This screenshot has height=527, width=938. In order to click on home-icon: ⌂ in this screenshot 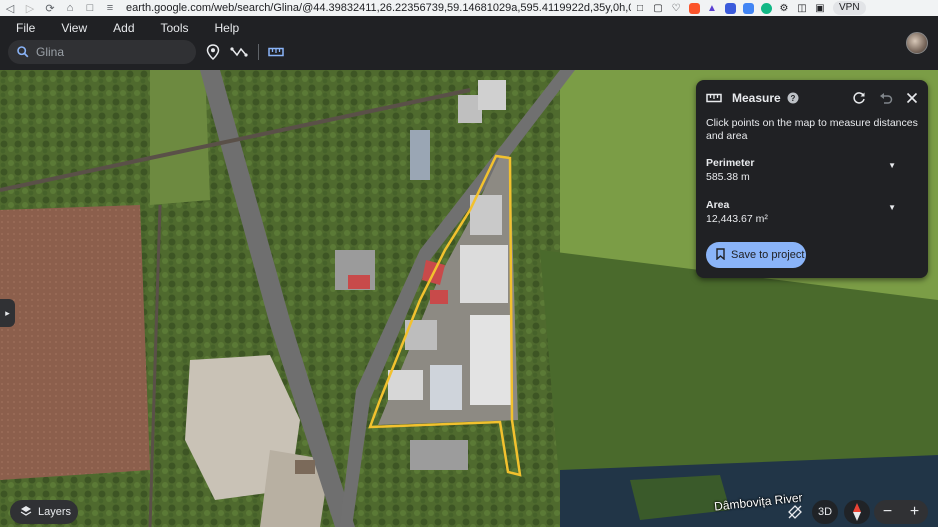, I will do `click(70, 8)`.